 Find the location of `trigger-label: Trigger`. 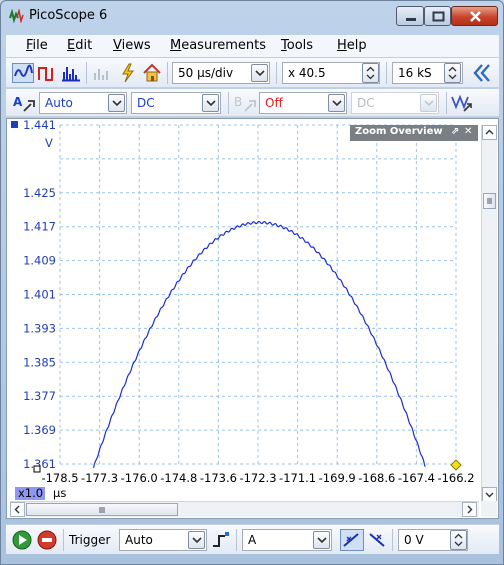

trigger-label: Trigger is located at coordinates (90, 540).